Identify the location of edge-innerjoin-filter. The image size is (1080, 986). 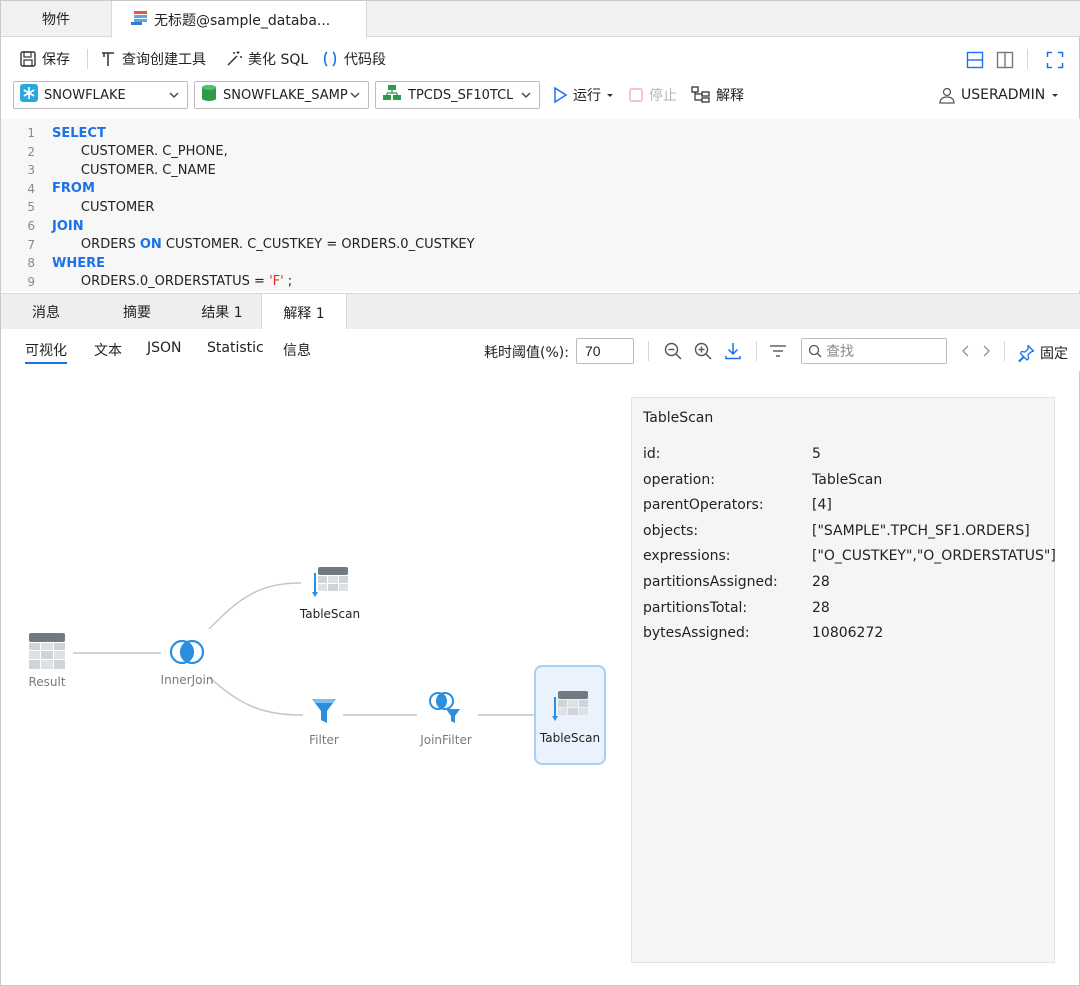
(256, 696).